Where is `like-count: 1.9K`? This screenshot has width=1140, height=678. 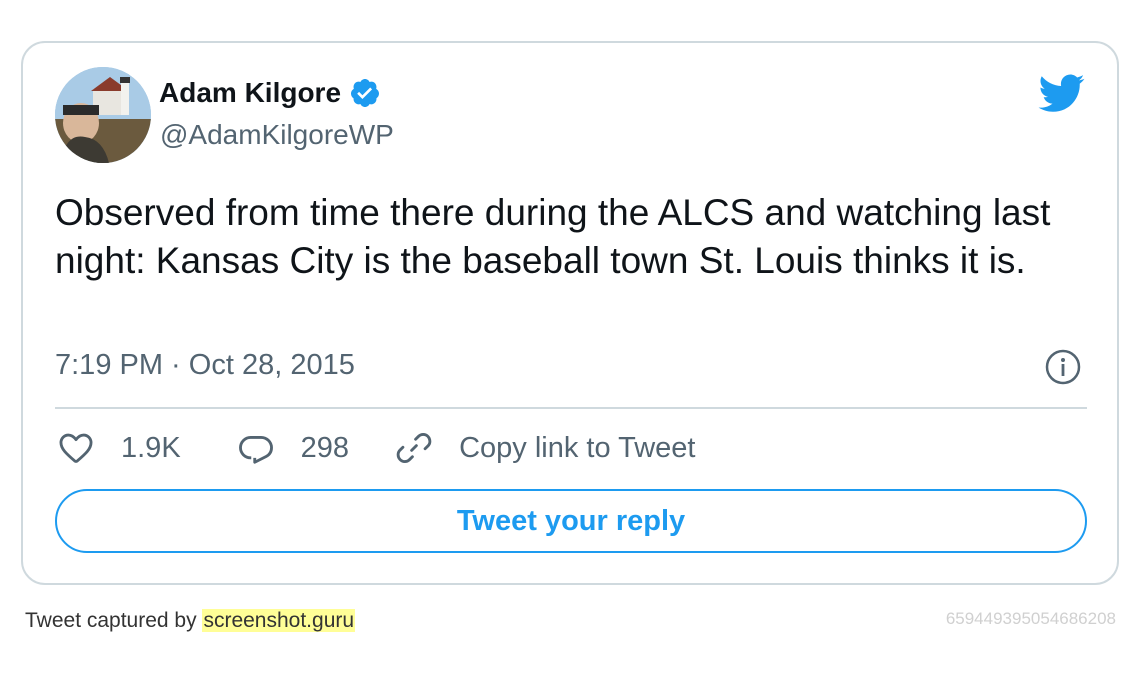 like-count: 1.9K is located at coordinates (151, 447).